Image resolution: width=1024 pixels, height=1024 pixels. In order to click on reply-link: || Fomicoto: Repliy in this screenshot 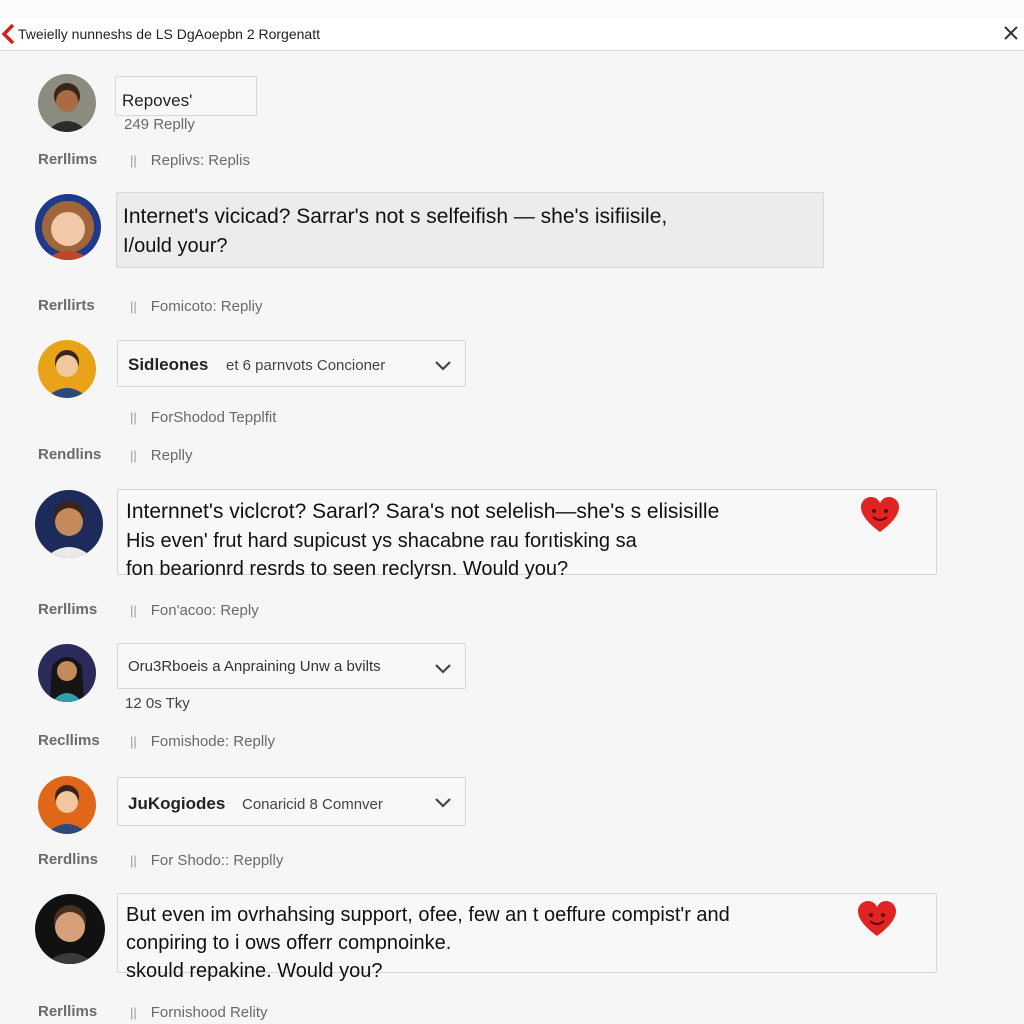, I will do `click(196, 306)`.